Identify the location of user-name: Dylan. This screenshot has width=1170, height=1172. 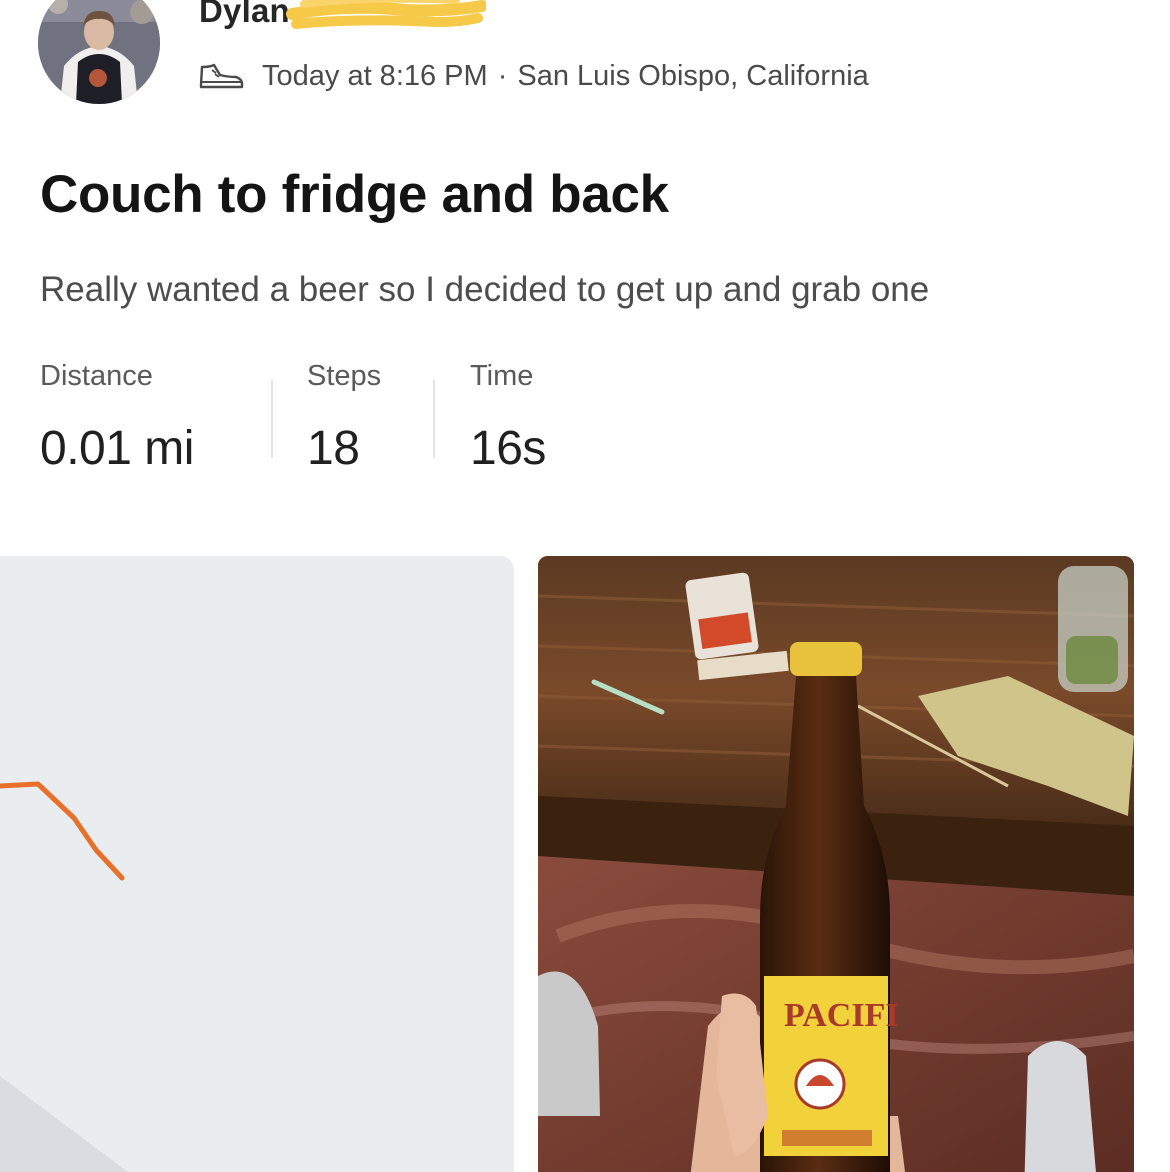
(244, 15).